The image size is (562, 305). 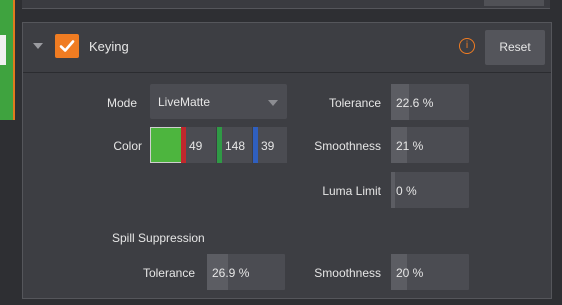 I want to click on info-icon: i, so click(x=467, y=46).